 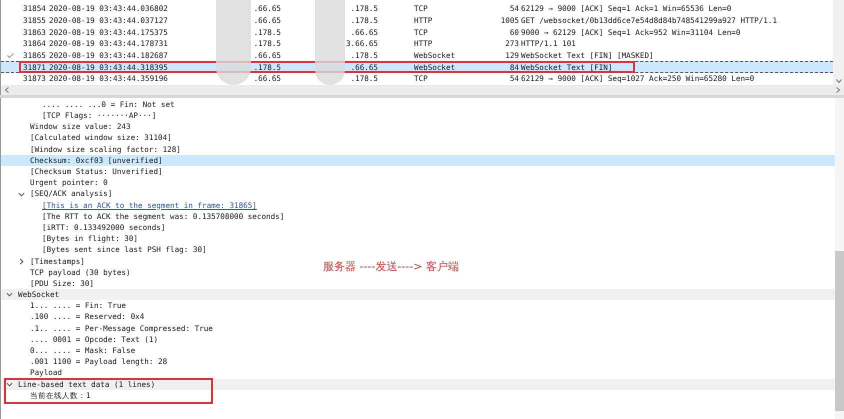 What do you see at coordinates (422, 90) in the screenshot?
I see `horizontal-scrollbar` at bounding box center [422, 90].